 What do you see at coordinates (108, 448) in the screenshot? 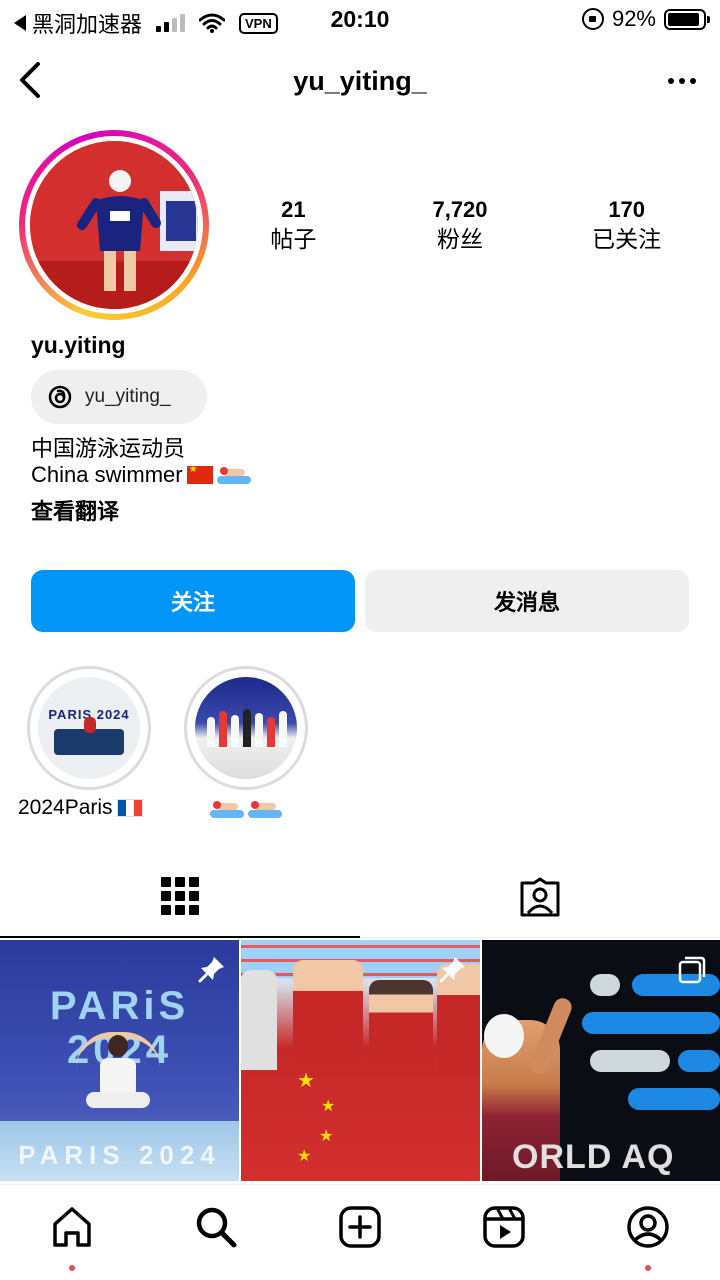
I see `bio-line-1: 中国游泳运动员` at bounding box center [108, 448].